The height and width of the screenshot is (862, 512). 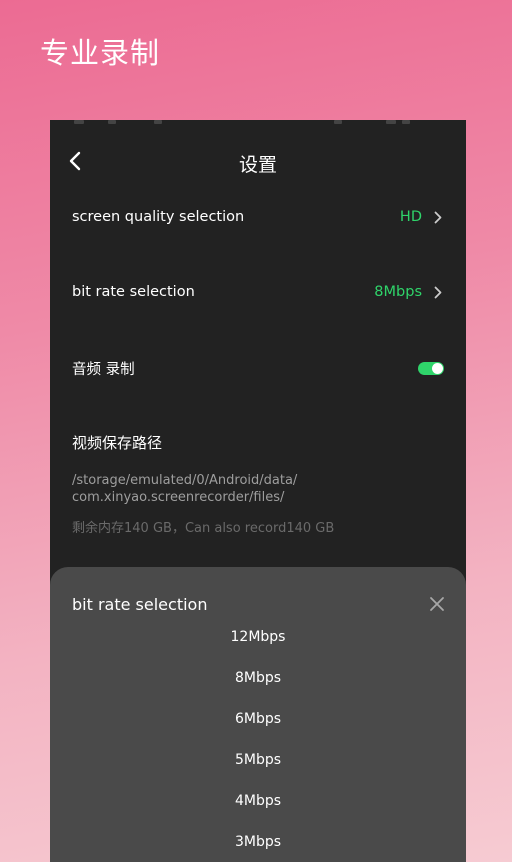 I want to click on storage-info: 剩余内存140 GB，Can also record140 GB, so click(x=203, y=528).